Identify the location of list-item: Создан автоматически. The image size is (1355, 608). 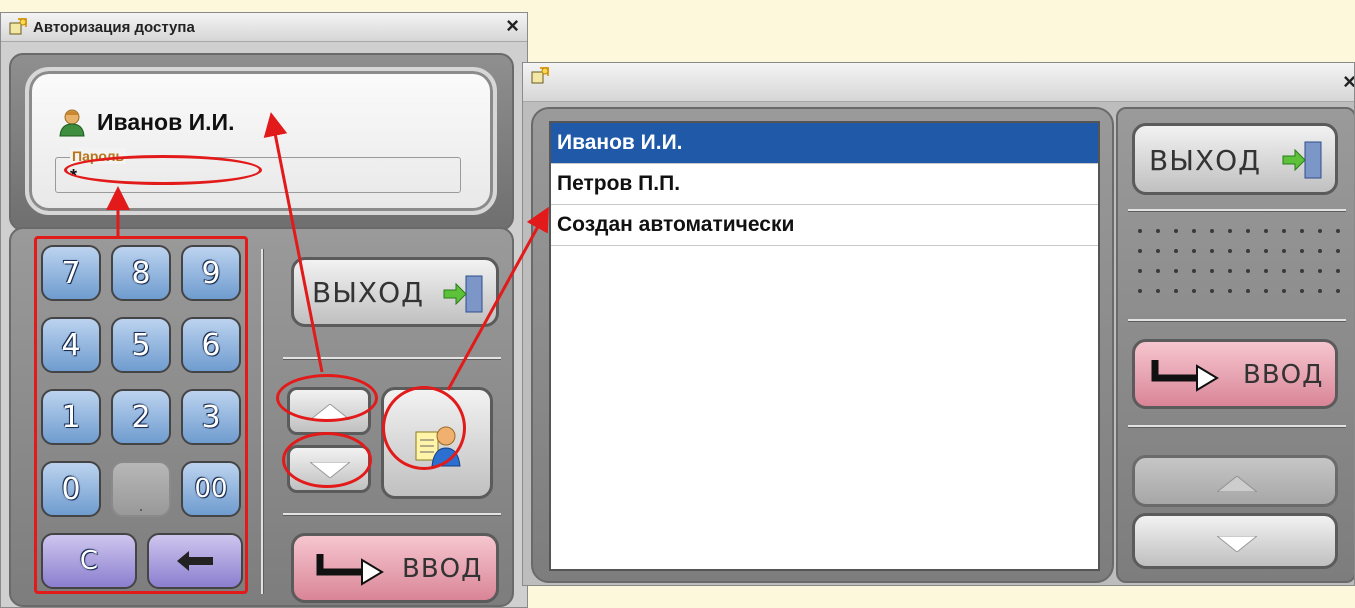
(824, 225).